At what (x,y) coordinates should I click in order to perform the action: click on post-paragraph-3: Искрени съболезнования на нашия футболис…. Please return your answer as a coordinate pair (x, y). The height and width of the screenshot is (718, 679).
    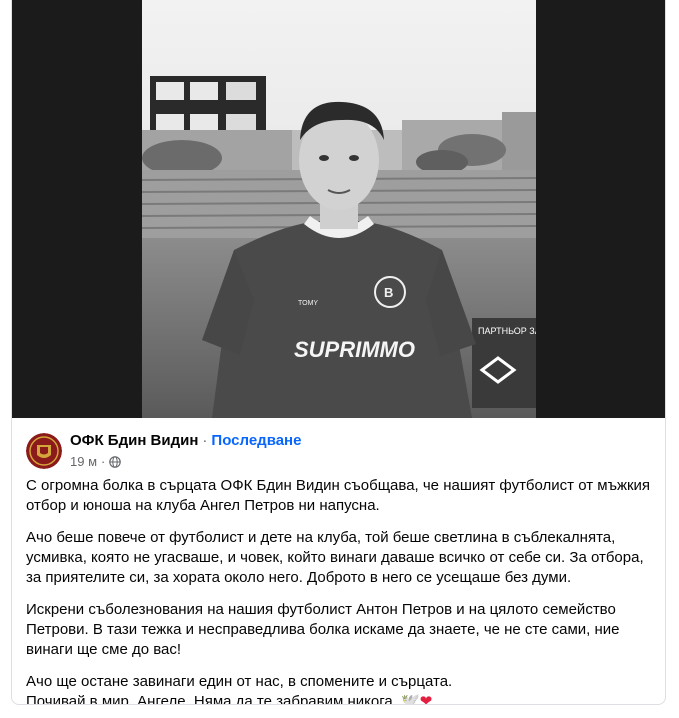
    Looking at the image, I should click on (323, 629).